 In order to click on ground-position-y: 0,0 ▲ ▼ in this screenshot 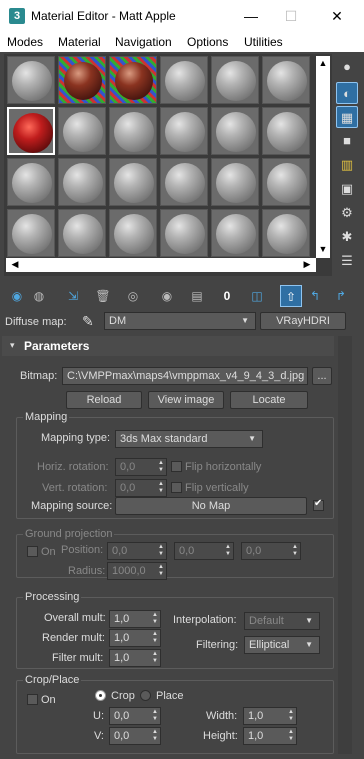, I will do `click(204, 551)`.